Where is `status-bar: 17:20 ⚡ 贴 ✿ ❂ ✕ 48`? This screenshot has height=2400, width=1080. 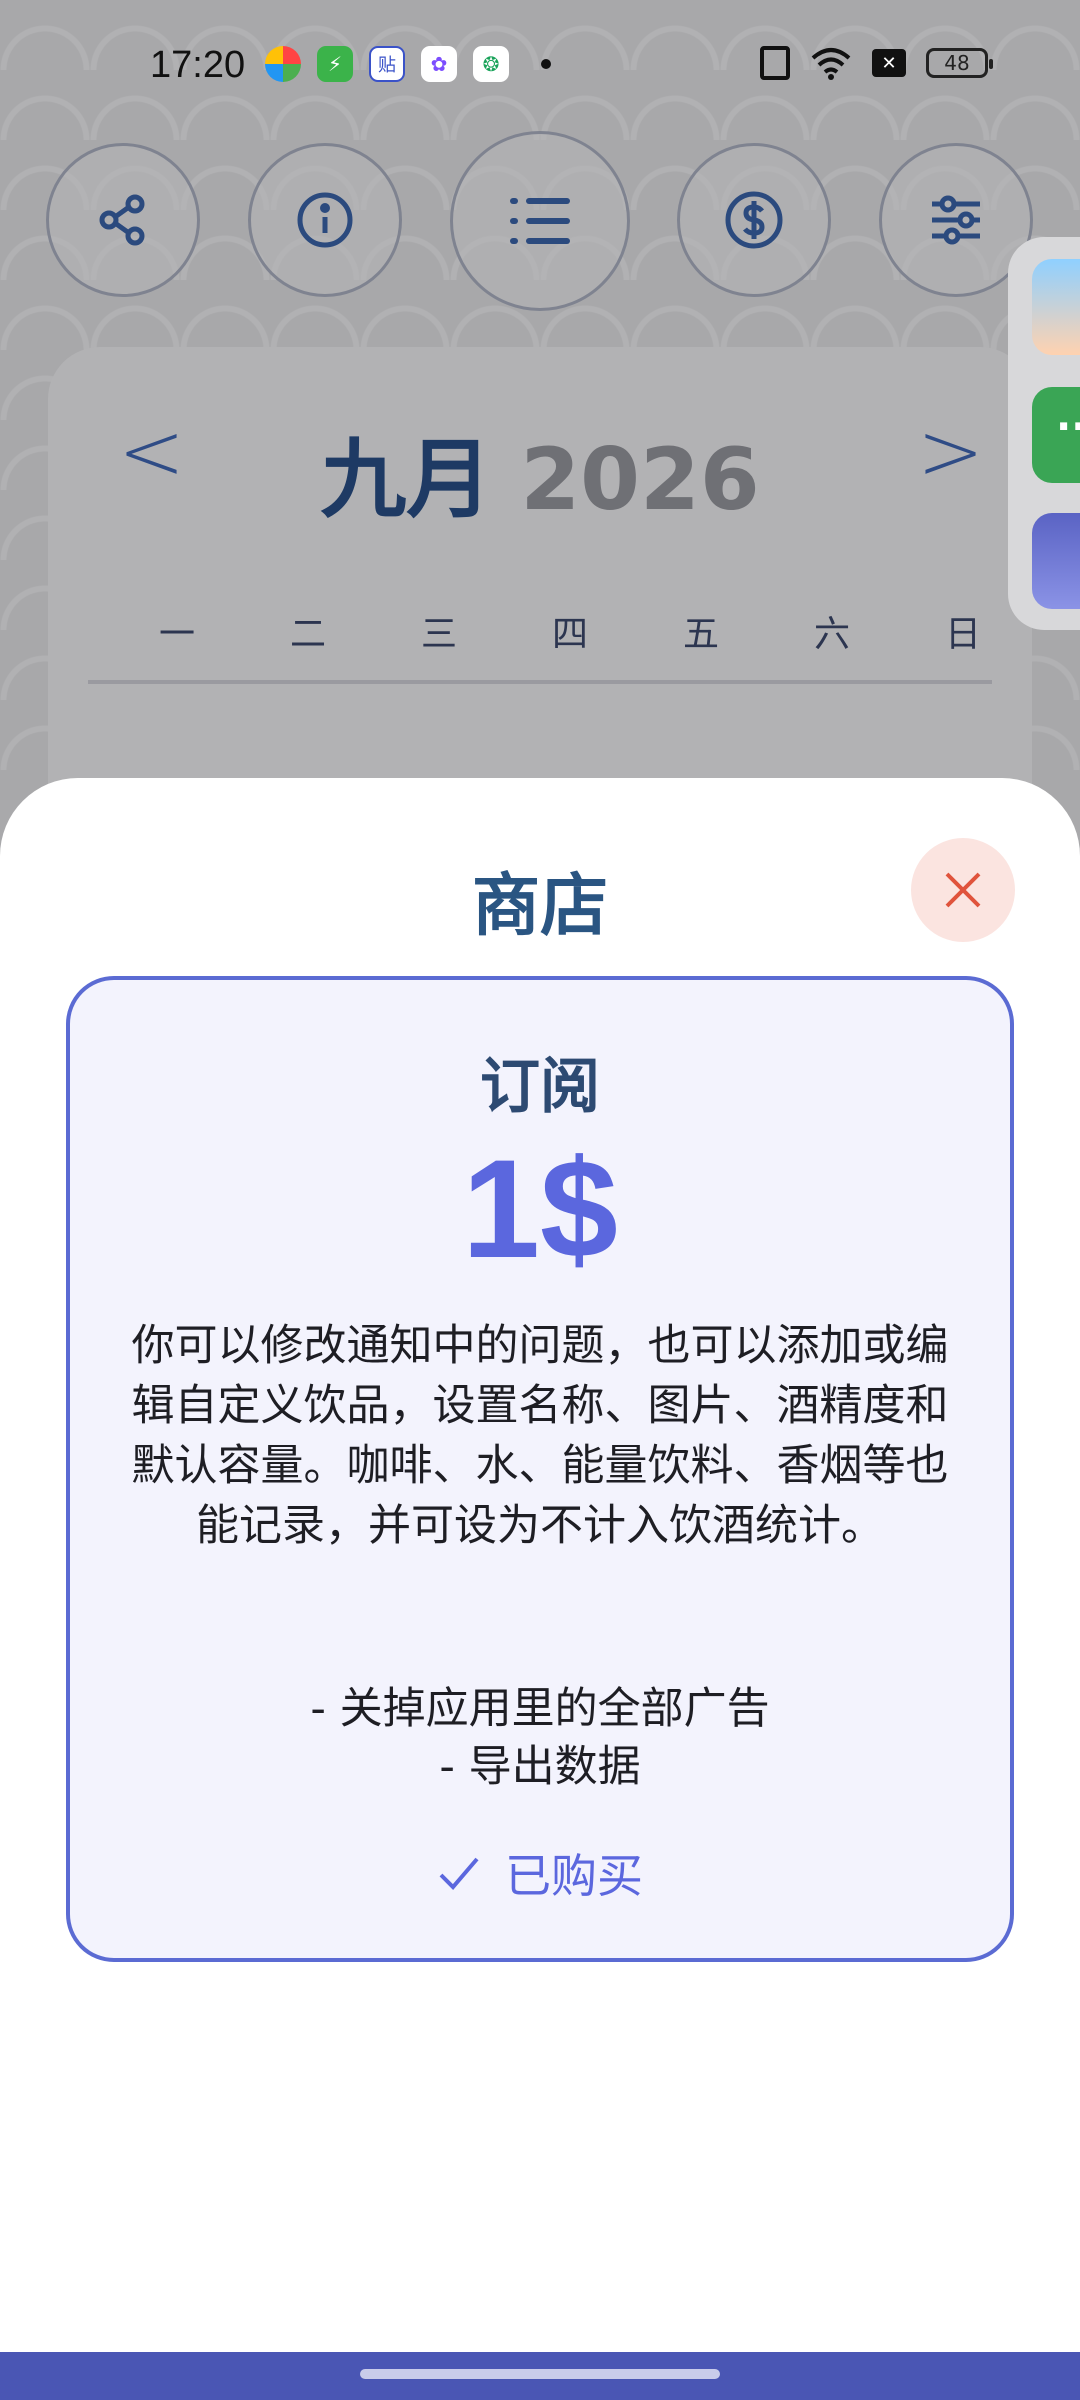
status-bar: 17:20 ⚡ 贴 ✿ ❂ ✕ 48 is located at coordinates (540, 67).